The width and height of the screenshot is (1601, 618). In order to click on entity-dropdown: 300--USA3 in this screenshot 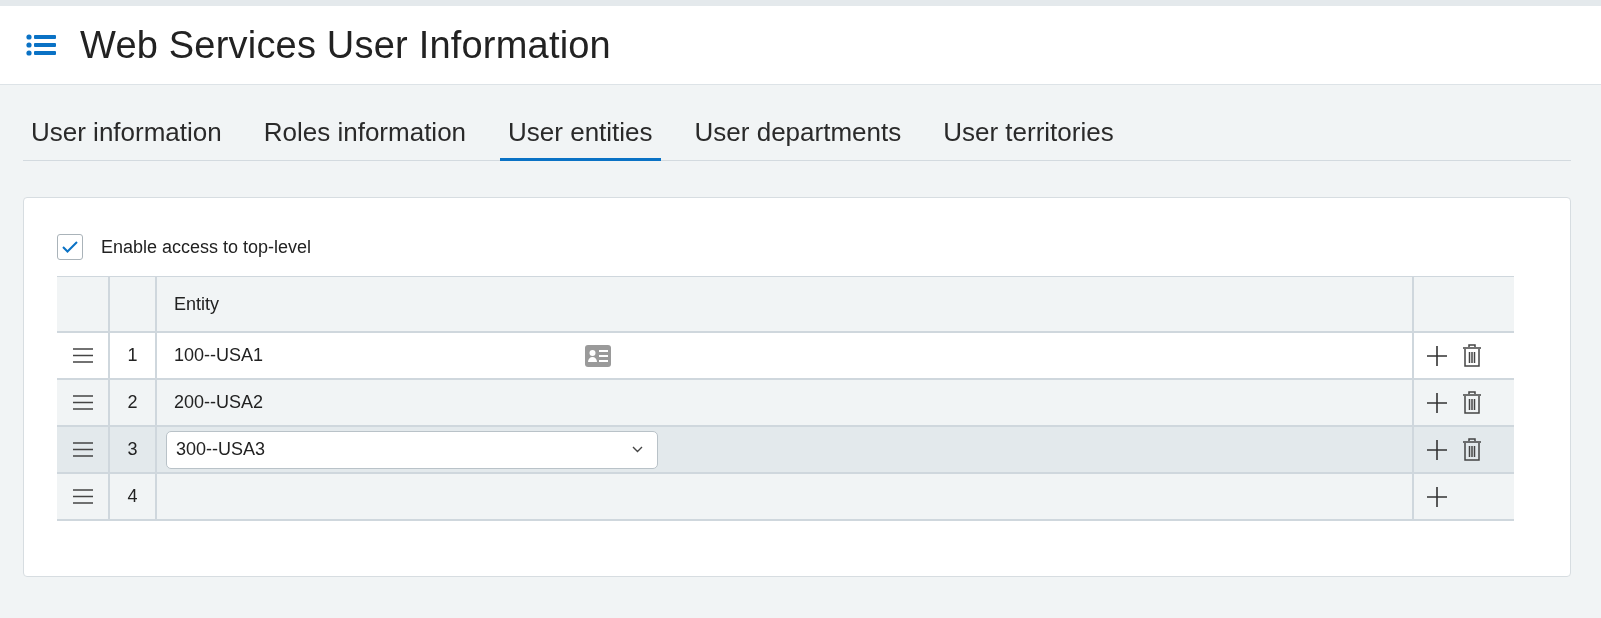, I will do `click(412, 449)`.